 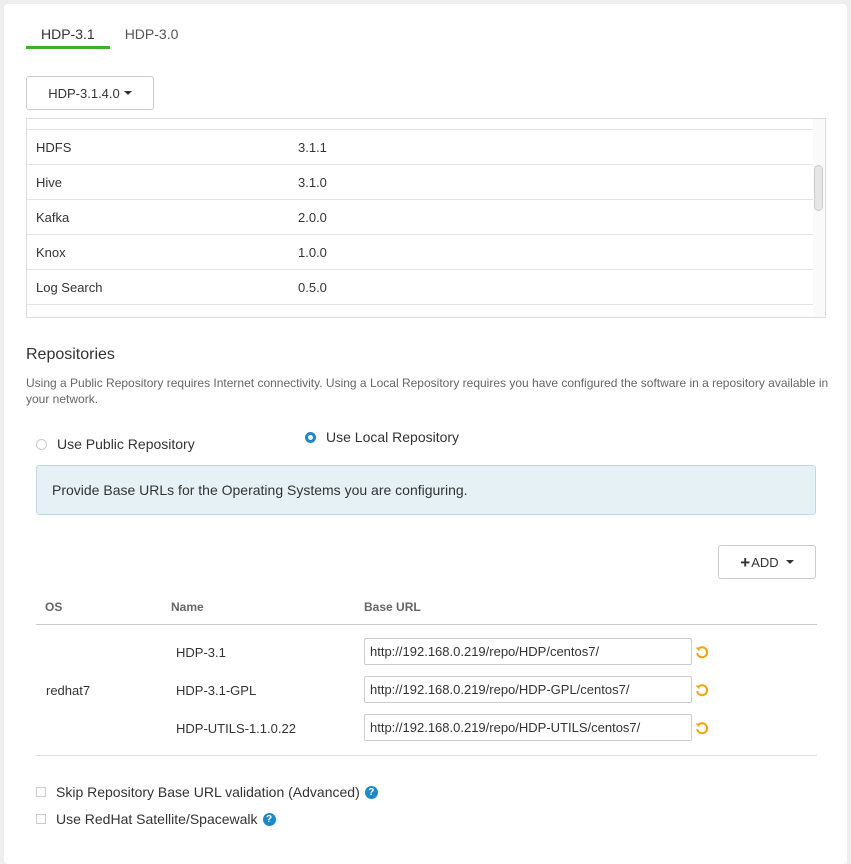 I want to click on plus-icon: +, so click(x=745, y=562).